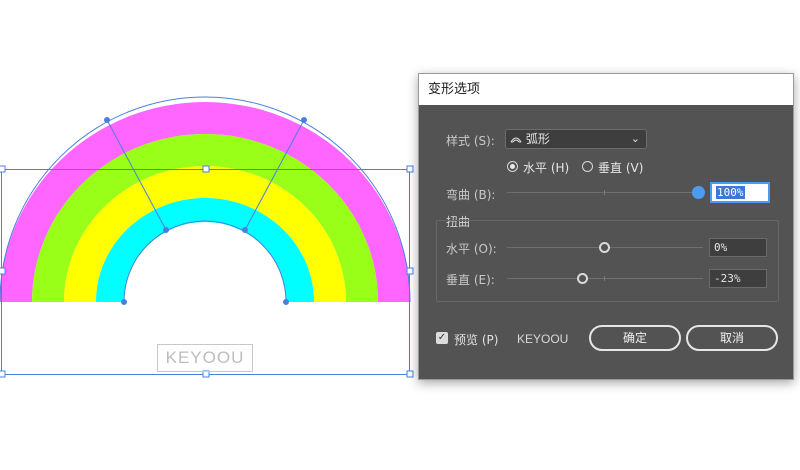 This screenshot has width=800, height=470. I want to click on radio-vertical-label: 垂直 (V), so click(620, 167).